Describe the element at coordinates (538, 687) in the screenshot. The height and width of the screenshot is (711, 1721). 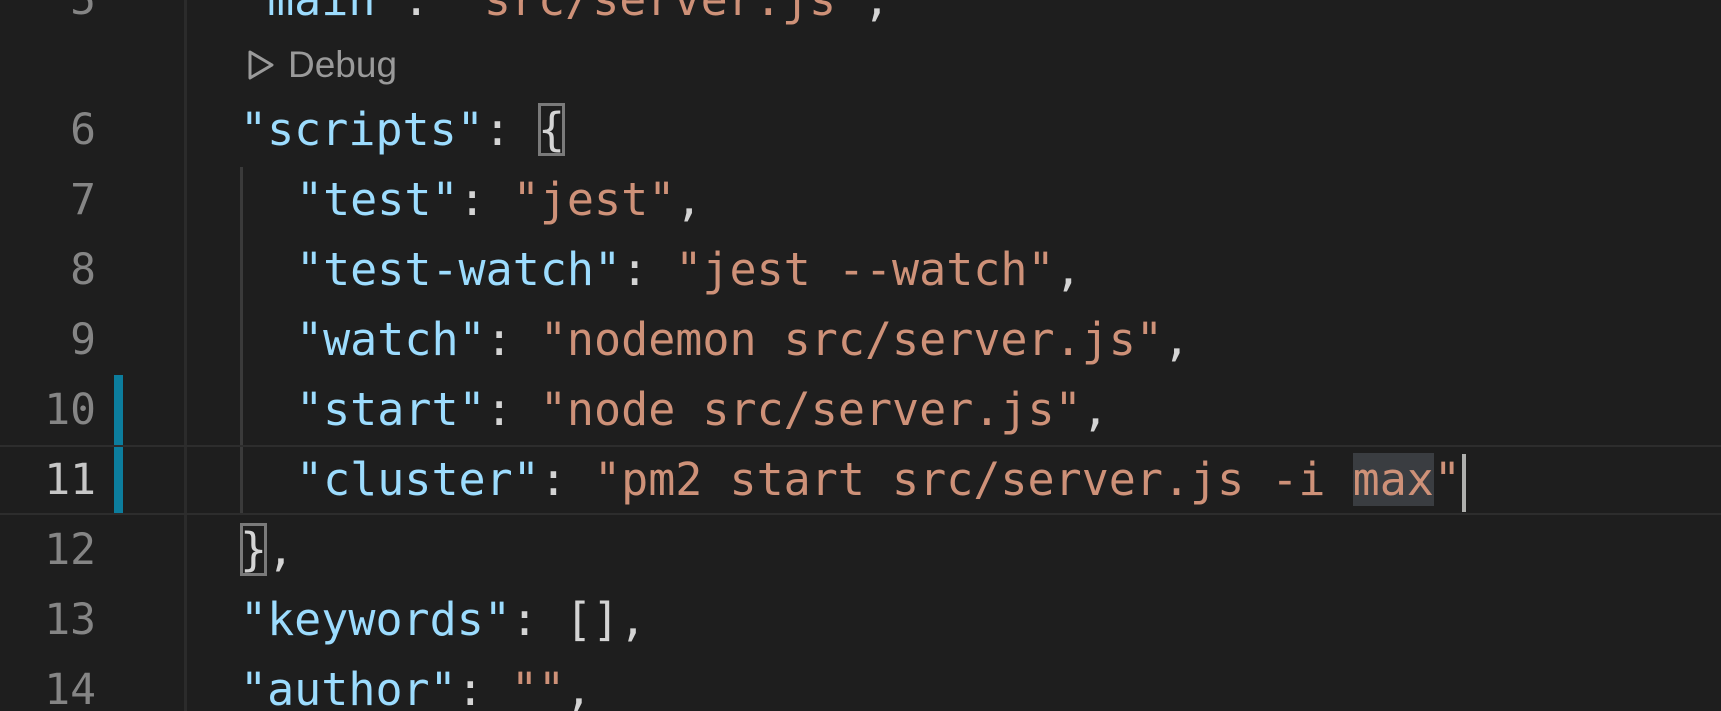
I see `json-string: ""` at that location.